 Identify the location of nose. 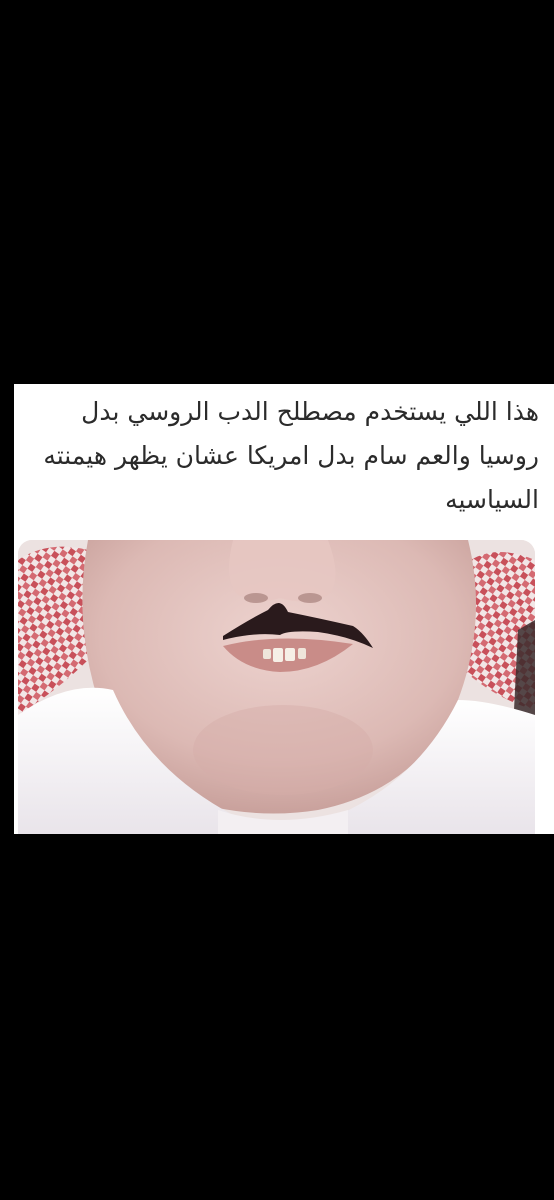
(282, 571).